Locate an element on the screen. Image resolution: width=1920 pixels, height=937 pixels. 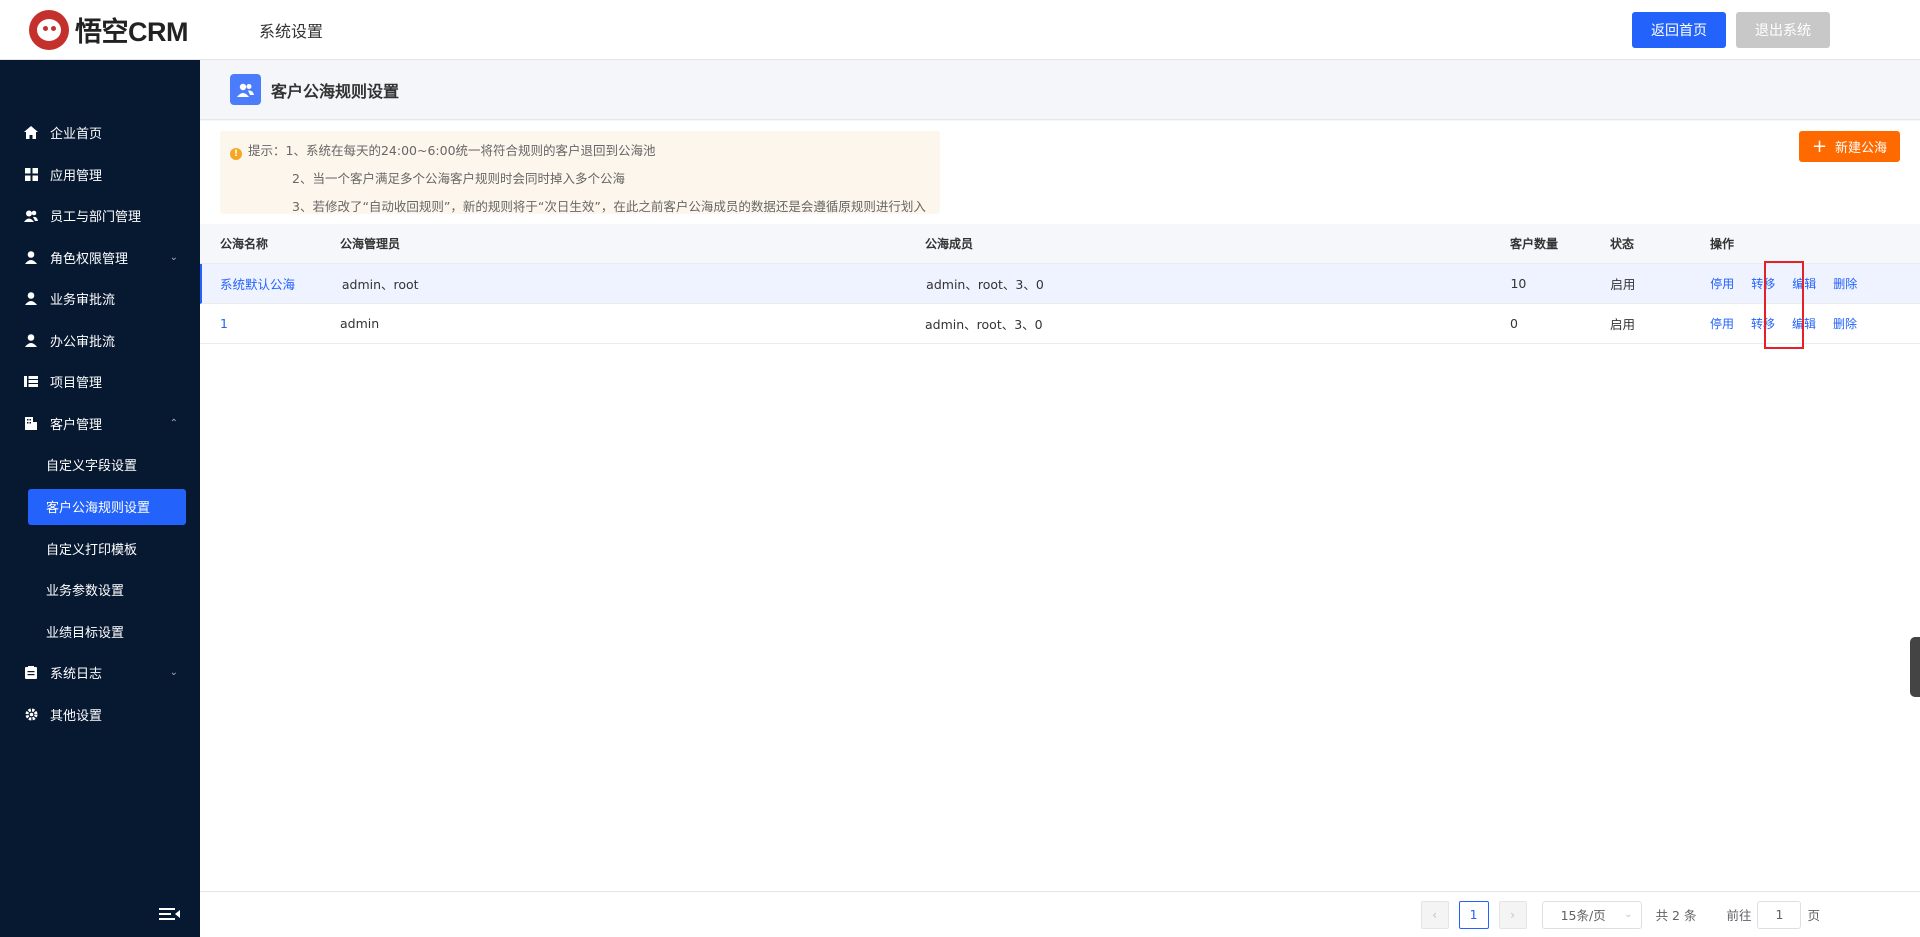
home-icon is located at coordinates (31, 133).